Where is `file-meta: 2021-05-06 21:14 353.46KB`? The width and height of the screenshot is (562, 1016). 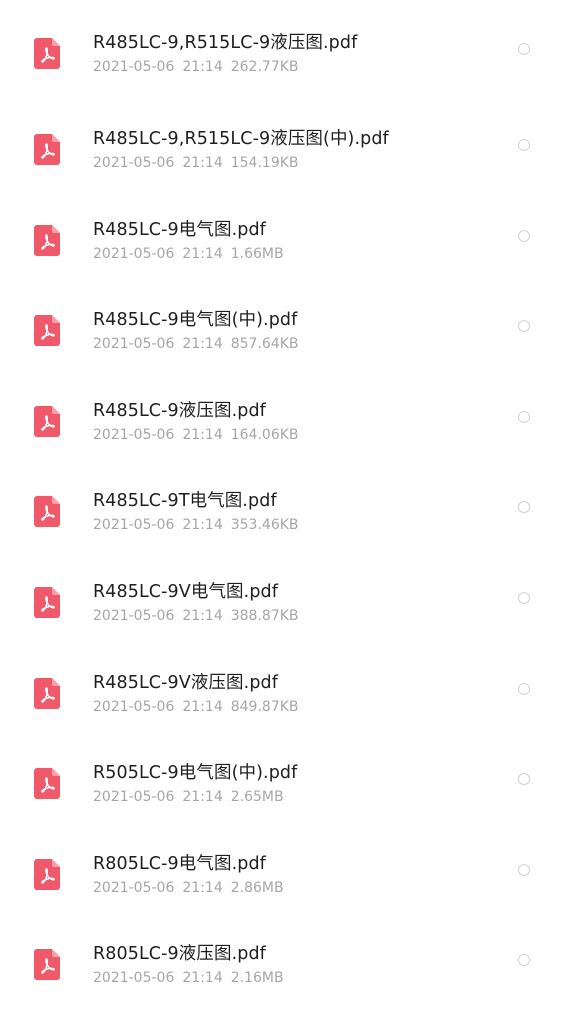
file-meta: 2021-05-06 21:14 353.46KB is located at coordinates (196, 525).